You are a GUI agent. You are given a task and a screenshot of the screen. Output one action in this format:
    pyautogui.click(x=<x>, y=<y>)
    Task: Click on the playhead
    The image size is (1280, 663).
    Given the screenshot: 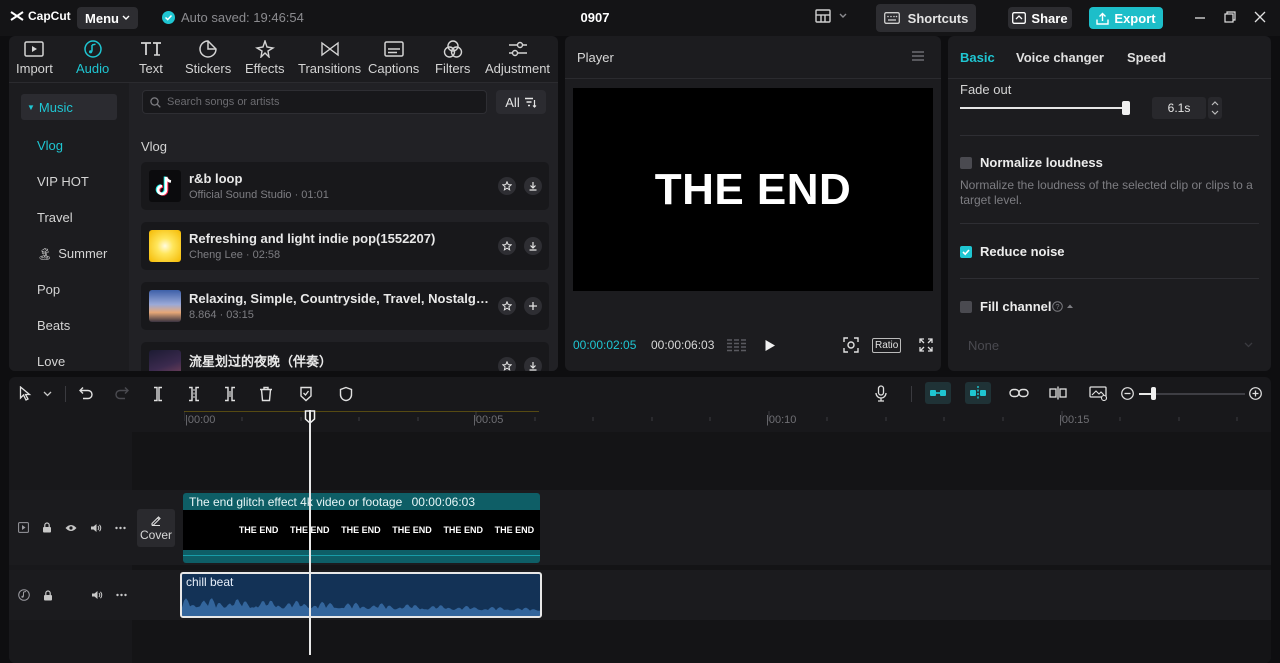 What is the action you would take?
    pyautogui.click(x=310, y=532)
    